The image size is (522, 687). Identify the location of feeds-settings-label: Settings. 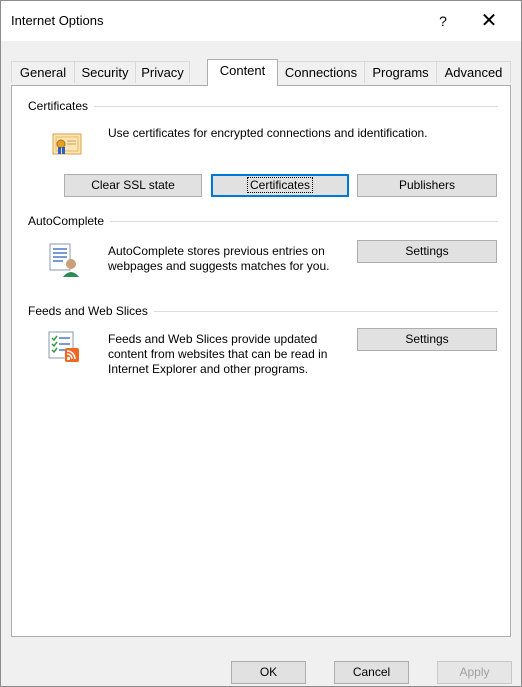
(427, 339).